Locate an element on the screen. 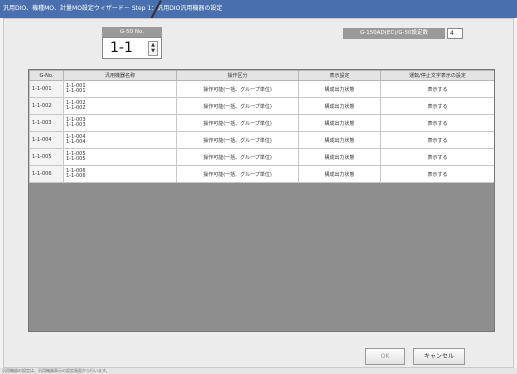 The height and width of the screenshot is (374, 517). name-line-2: 1-1-006 is located at coordinates (76, 176).